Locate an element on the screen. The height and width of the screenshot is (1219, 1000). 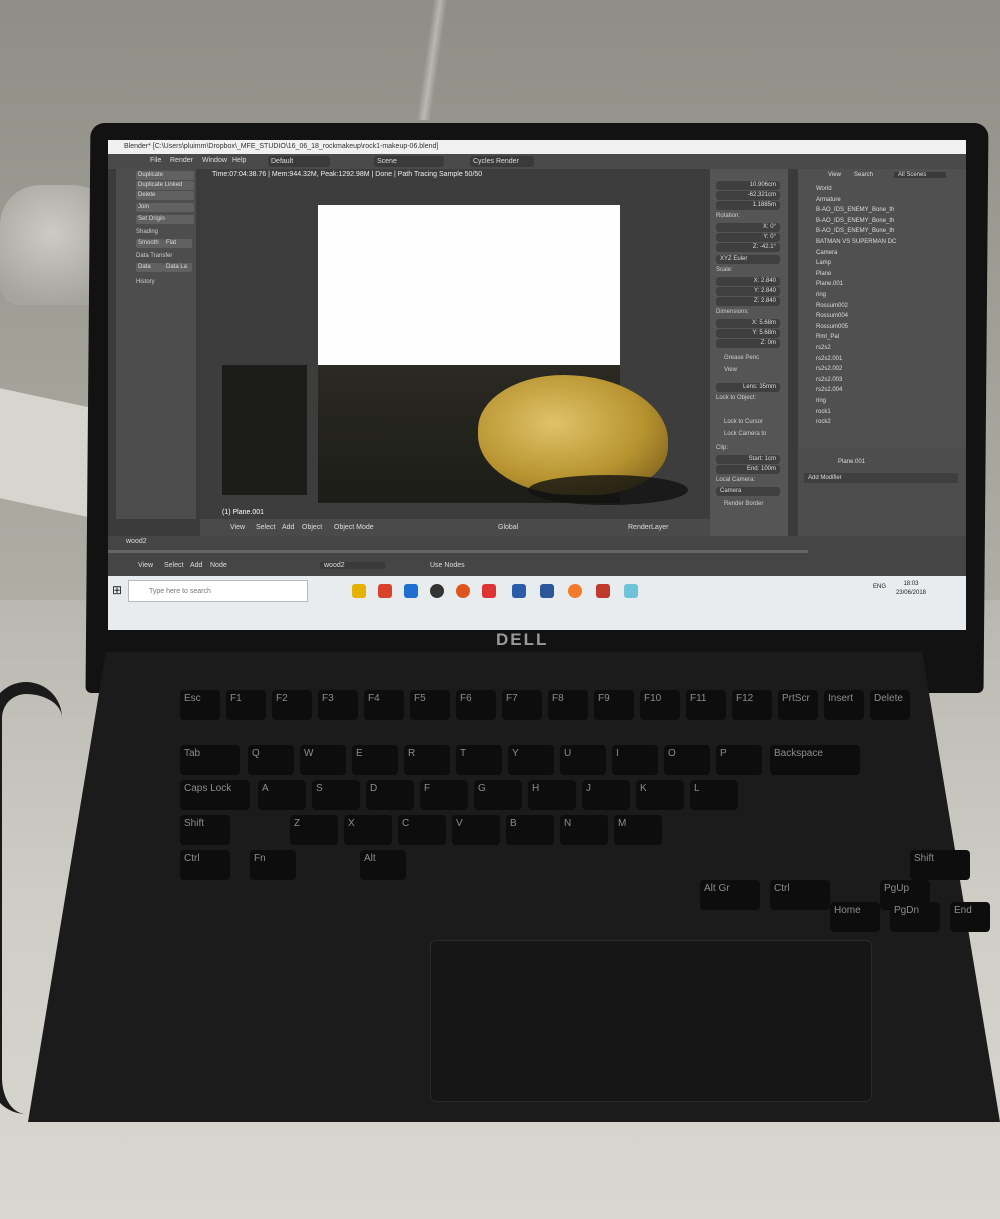
scale-z: Z: 2.840 is located at coordinates (748, 301).